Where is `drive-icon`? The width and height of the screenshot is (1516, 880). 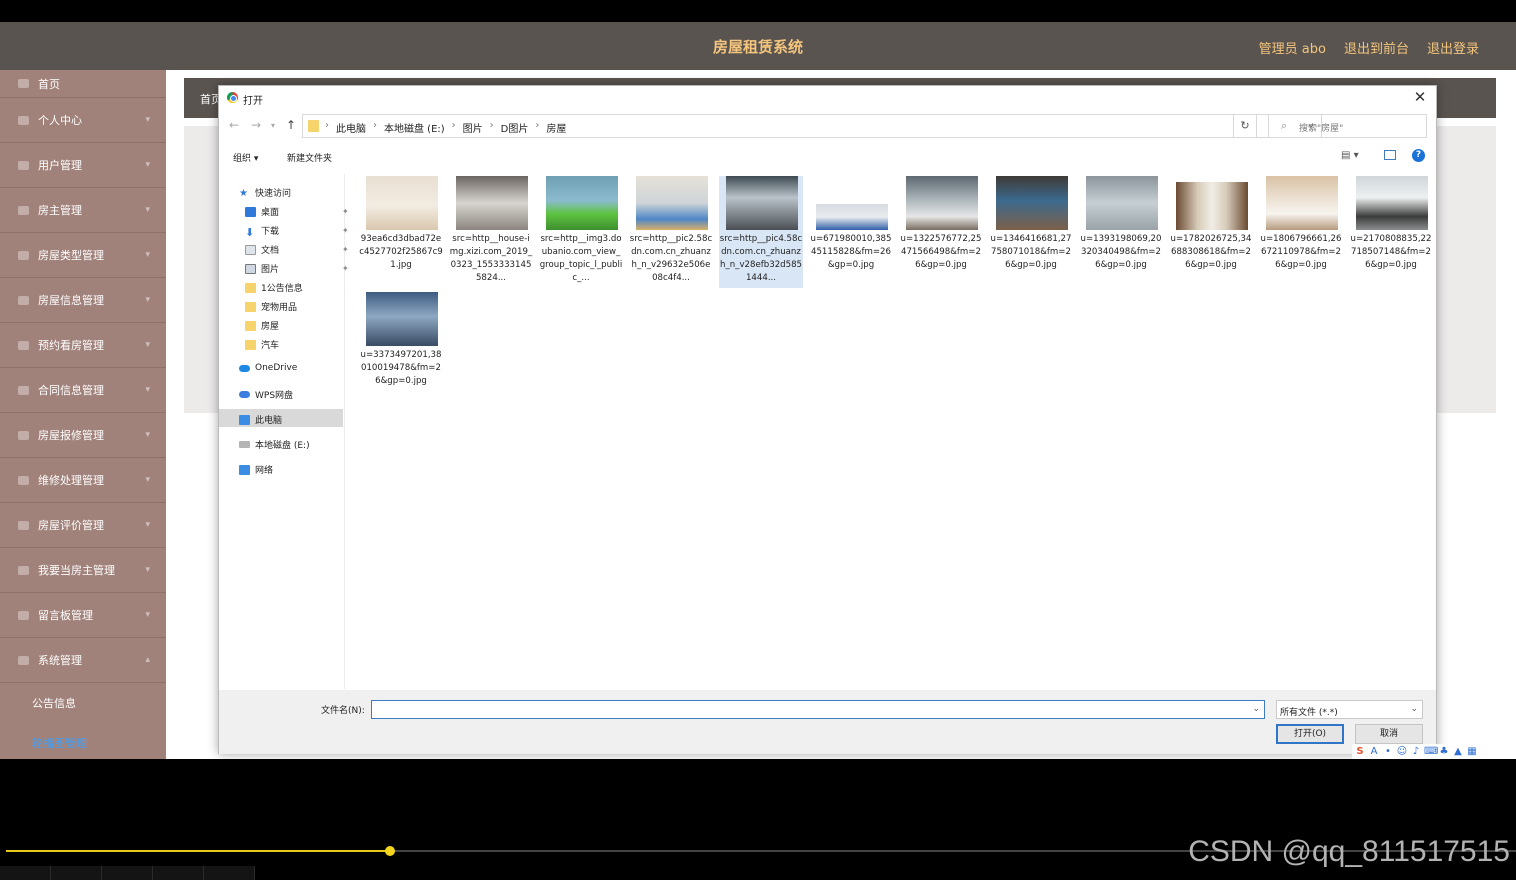
drive-icon is located at coordinates (244, 444).